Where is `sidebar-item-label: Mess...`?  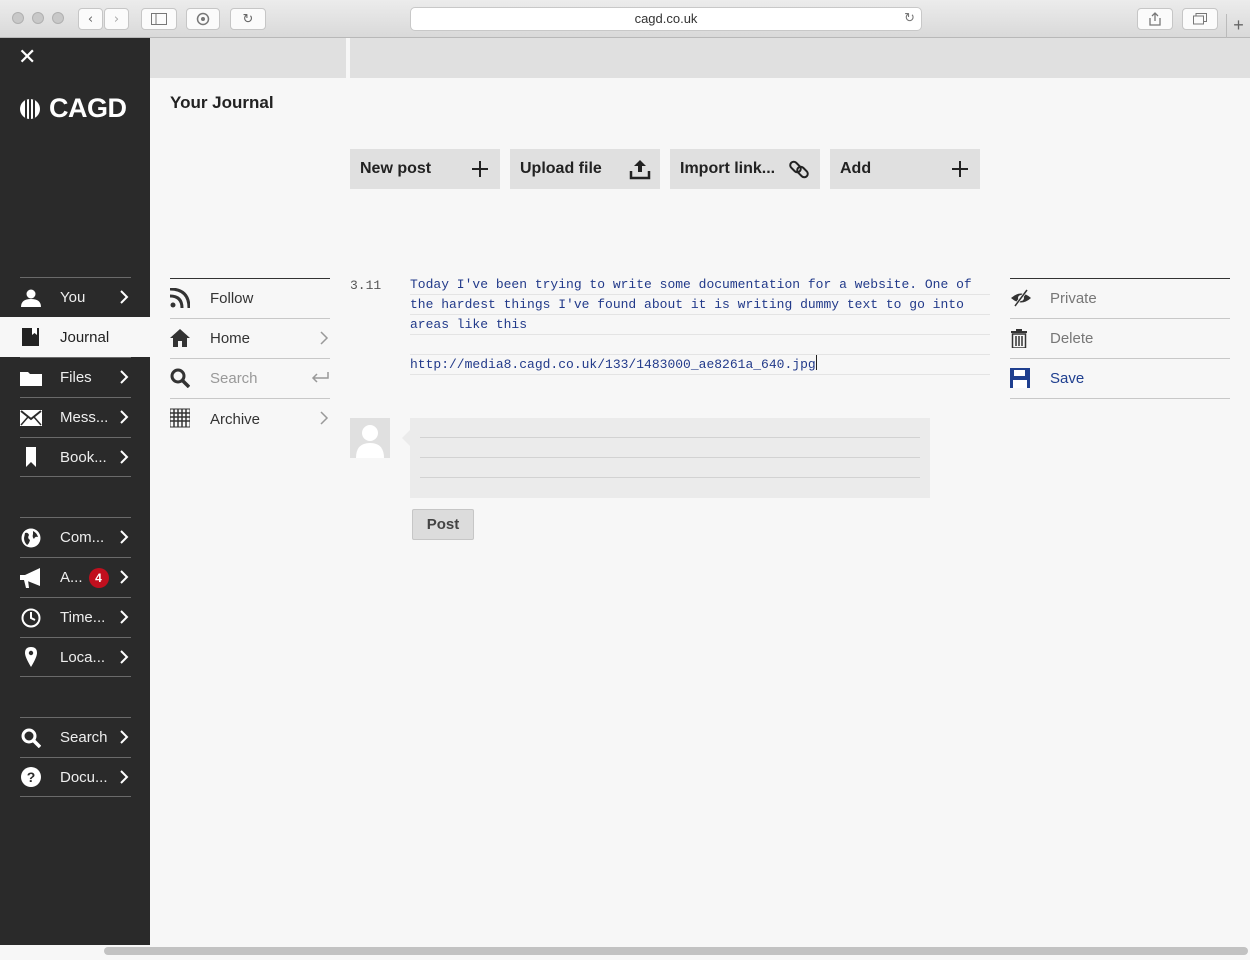 sidebar-item-label: Mess... is located at coordinates (84, 417).